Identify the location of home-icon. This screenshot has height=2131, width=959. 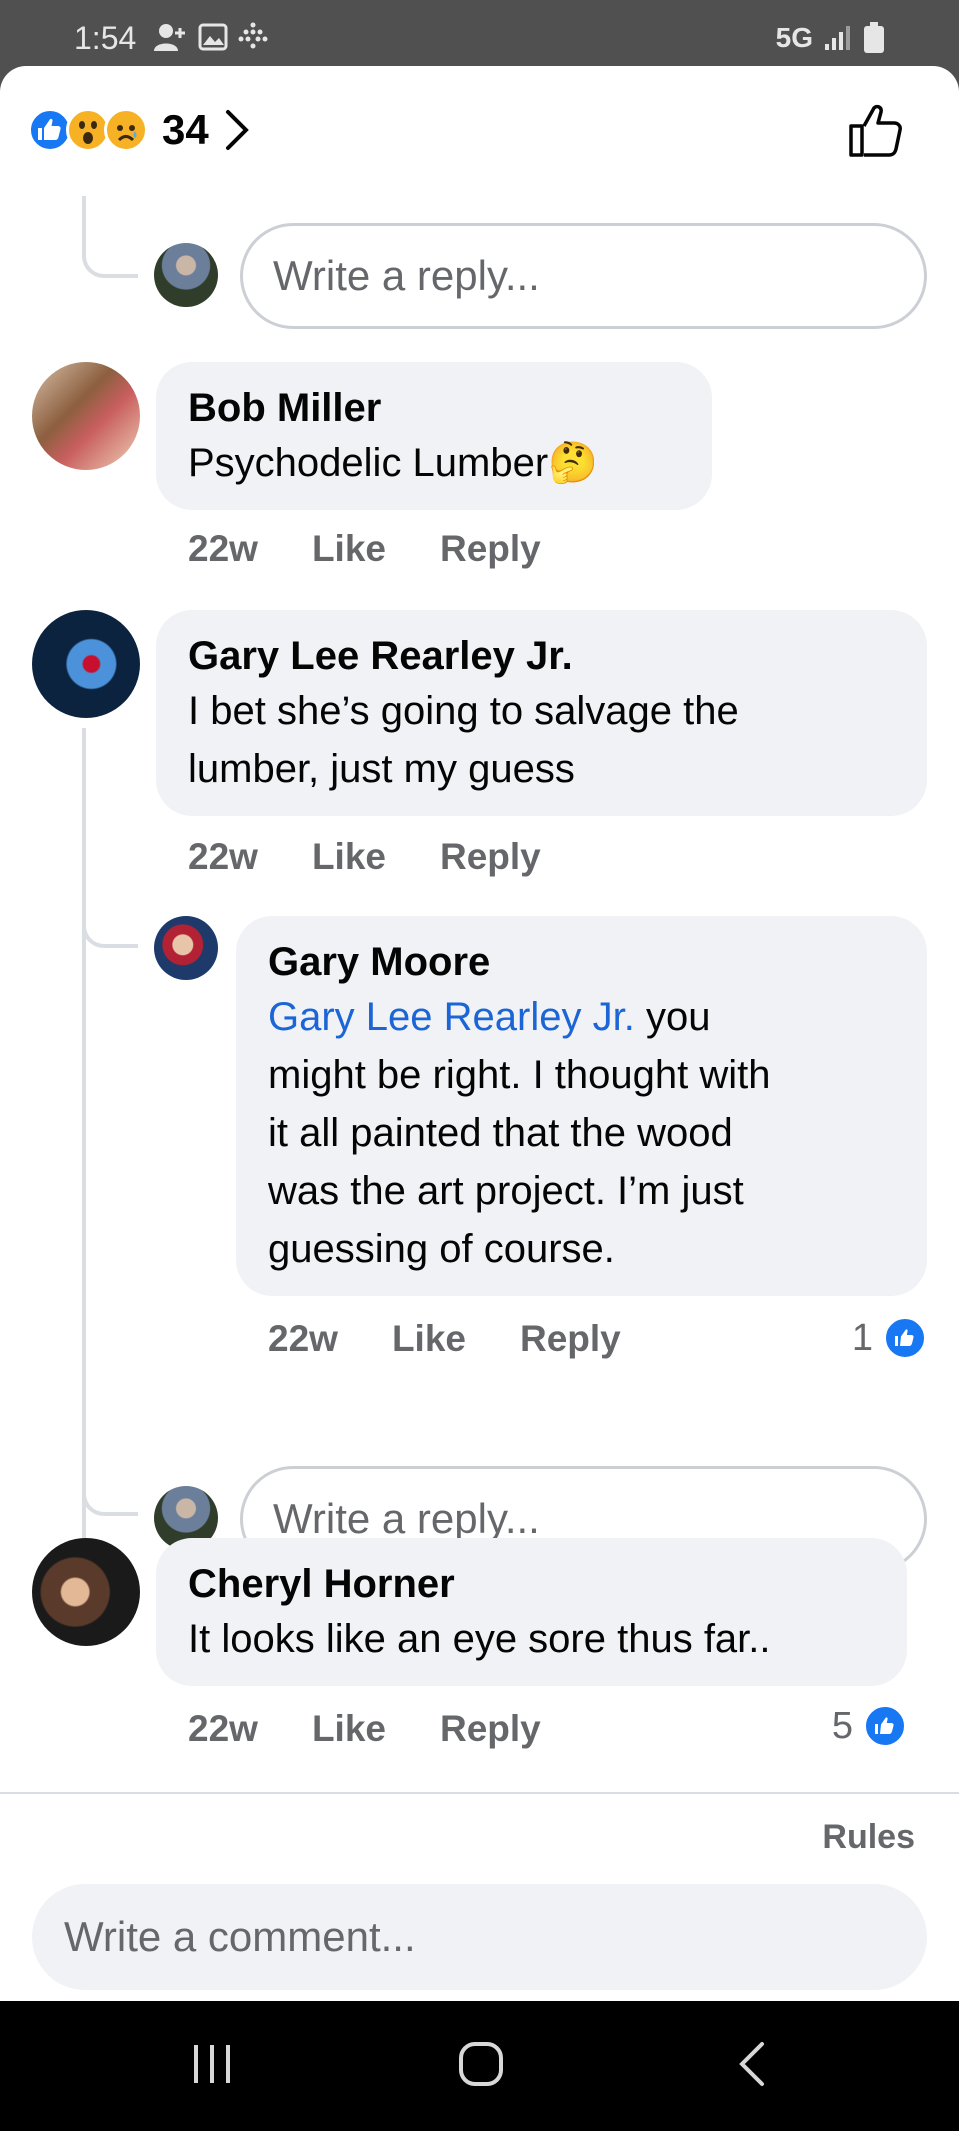
(481, 2064).